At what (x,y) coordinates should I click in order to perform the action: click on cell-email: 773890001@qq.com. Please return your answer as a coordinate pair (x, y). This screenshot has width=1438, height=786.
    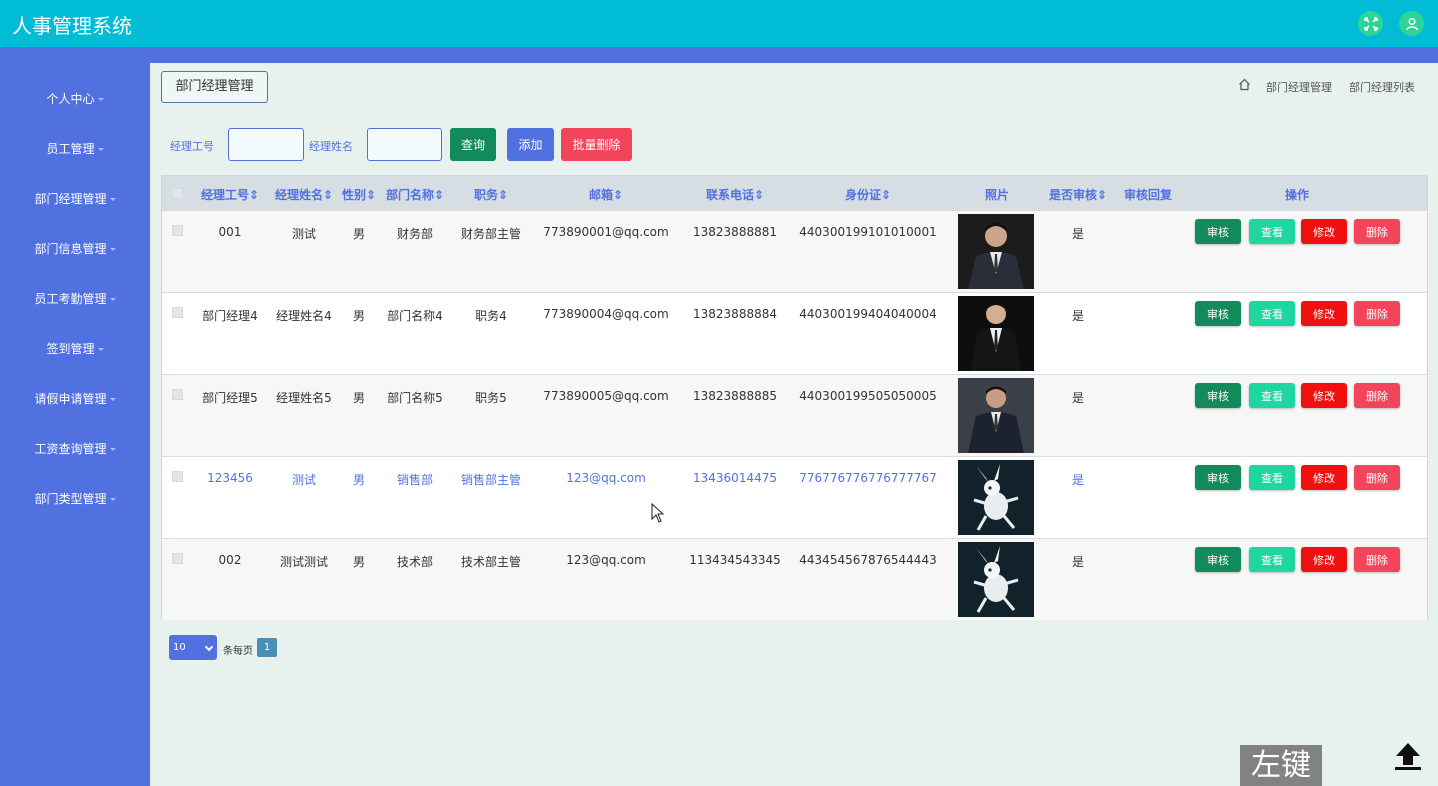
    Looking at the image, I should click on (606, 232).